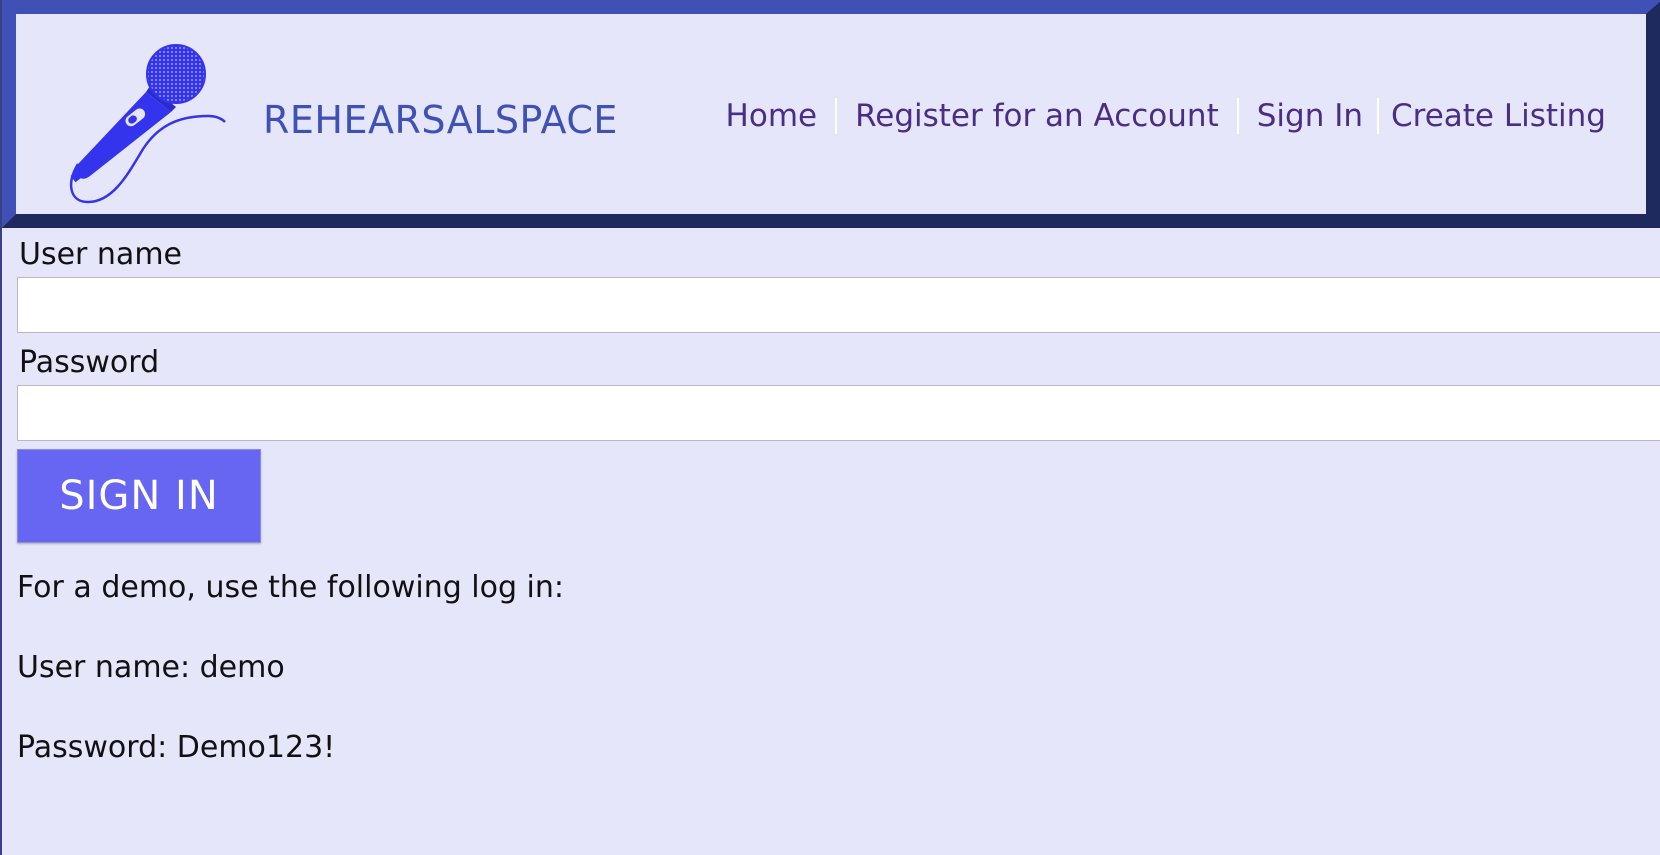  Describe the element at coordinates (176, 747) in the screenshot. I see `demo-password-text: Password: Demo123!` at that location.